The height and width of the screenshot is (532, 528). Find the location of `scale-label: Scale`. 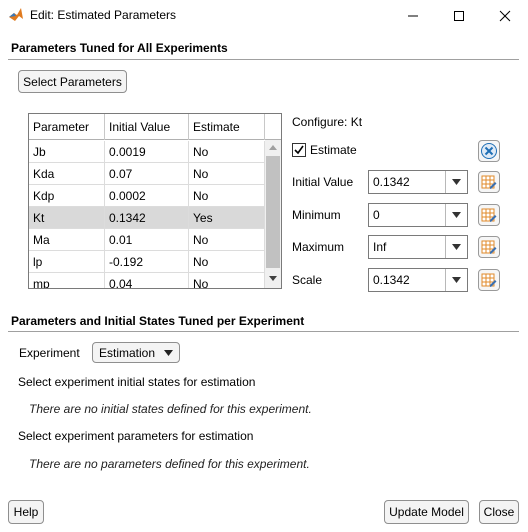

scale-label: Scale is located at coordinates (307, 280).